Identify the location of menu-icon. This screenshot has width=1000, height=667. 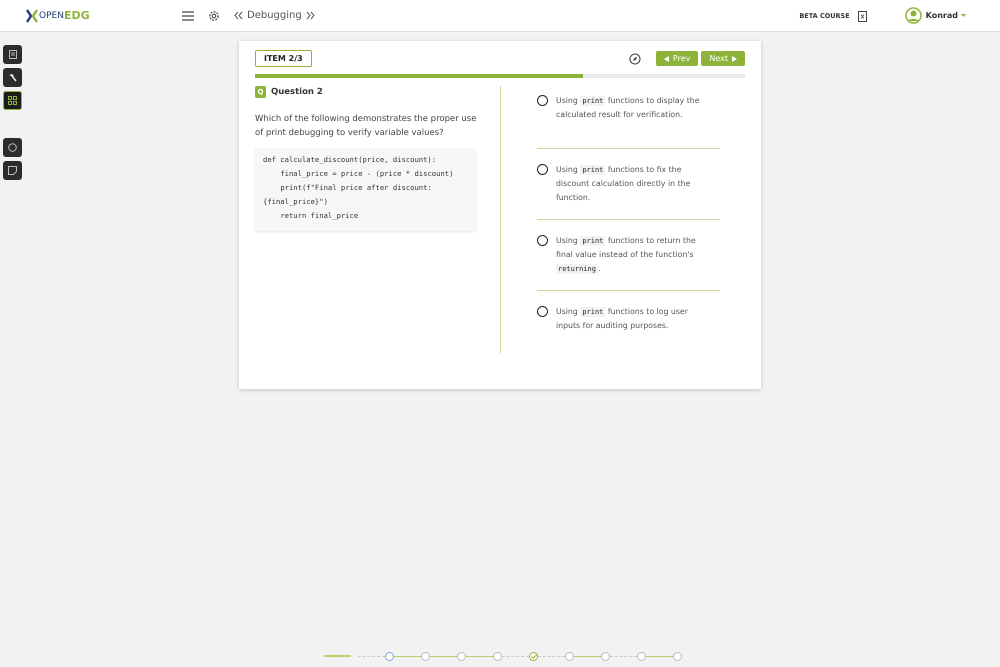
(188, 15).